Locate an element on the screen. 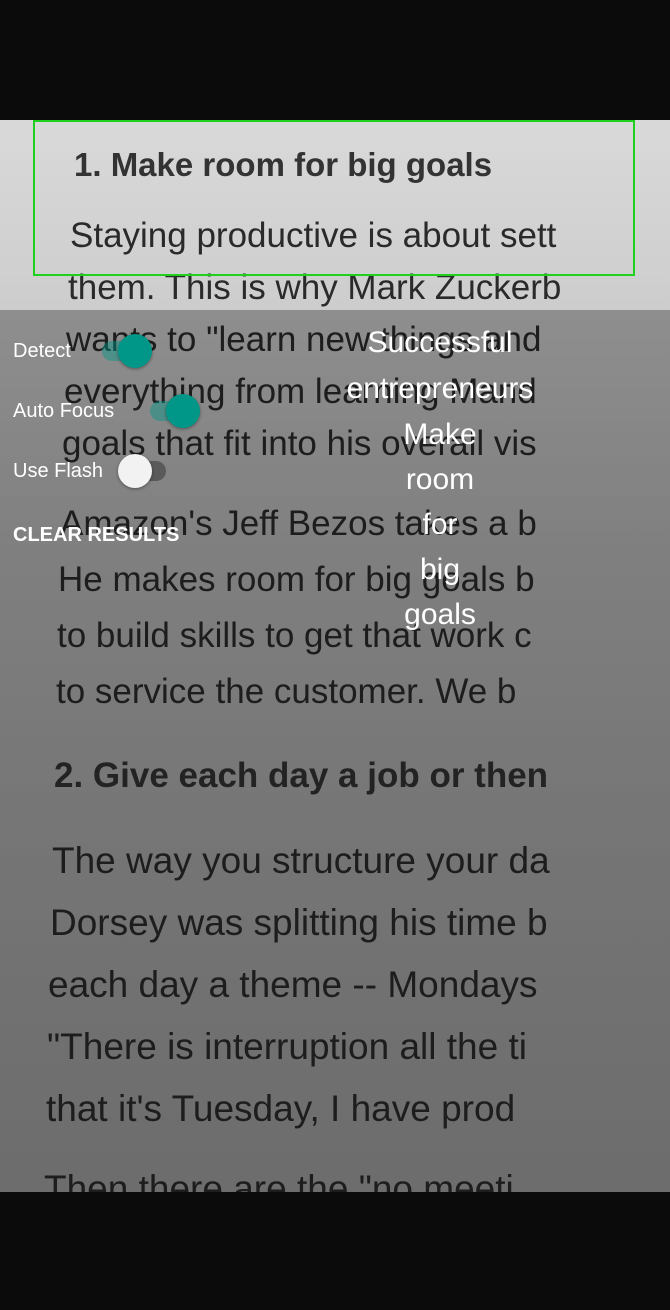 Image resolution: width=670 pixels, height=1310 pixels. detection-bounding-box is located at coordinates (334, 198).